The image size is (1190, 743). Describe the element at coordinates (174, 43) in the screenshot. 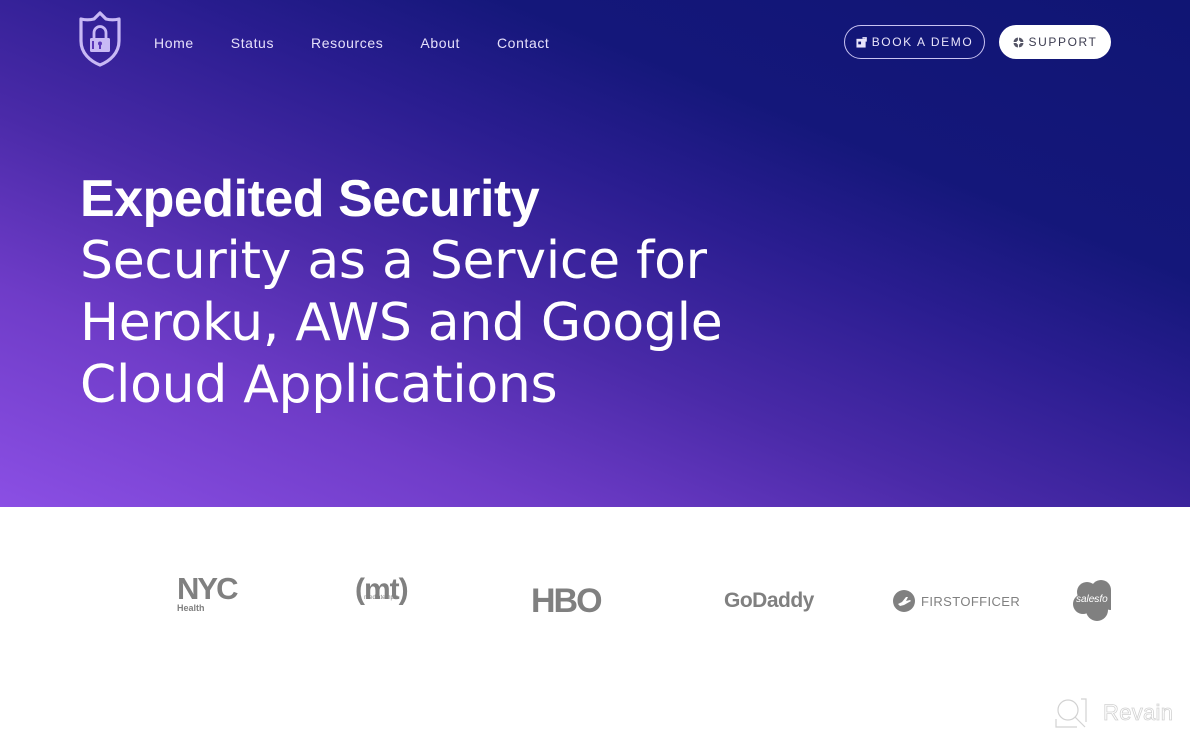

I see `nav-link-home: Home` at that location.